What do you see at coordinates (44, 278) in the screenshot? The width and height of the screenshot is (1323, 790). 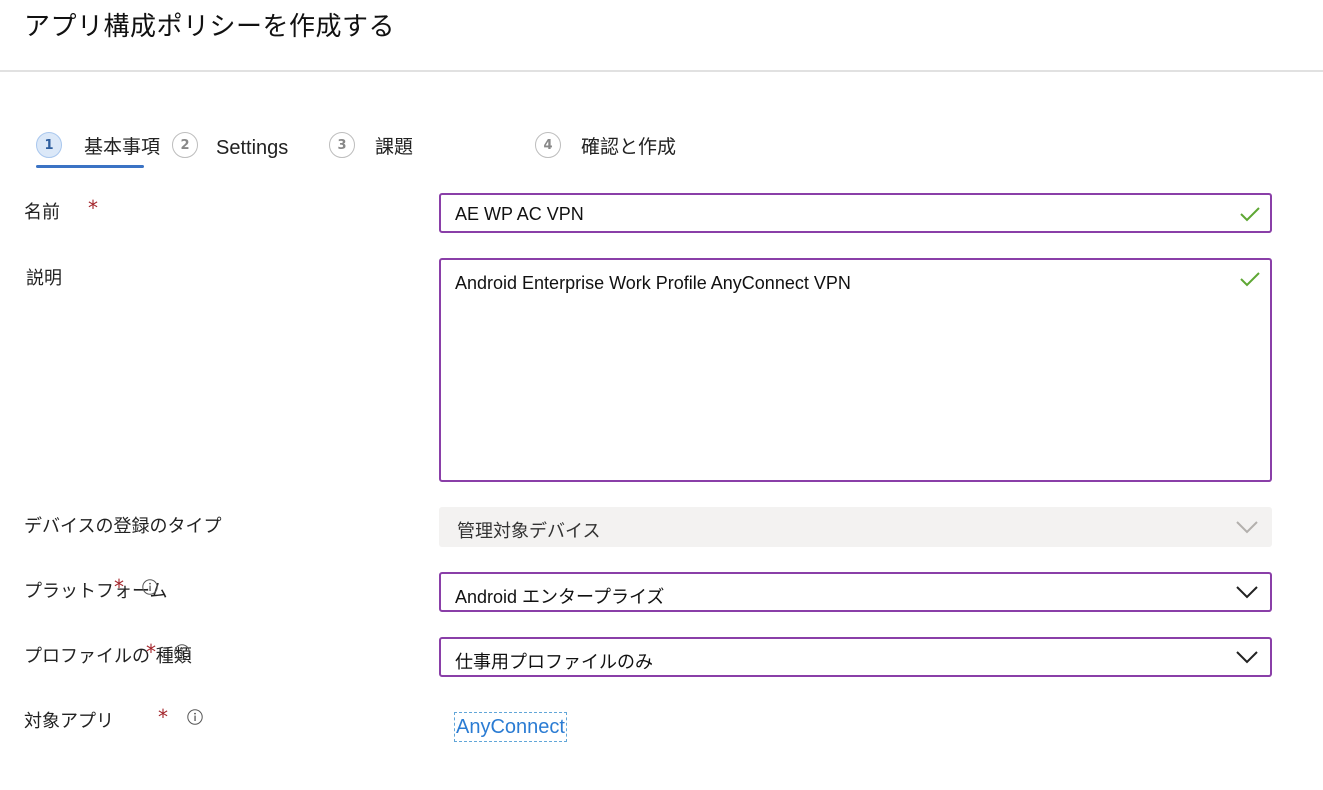 I see `description-label: 説明` at bounding box center [44, 278].